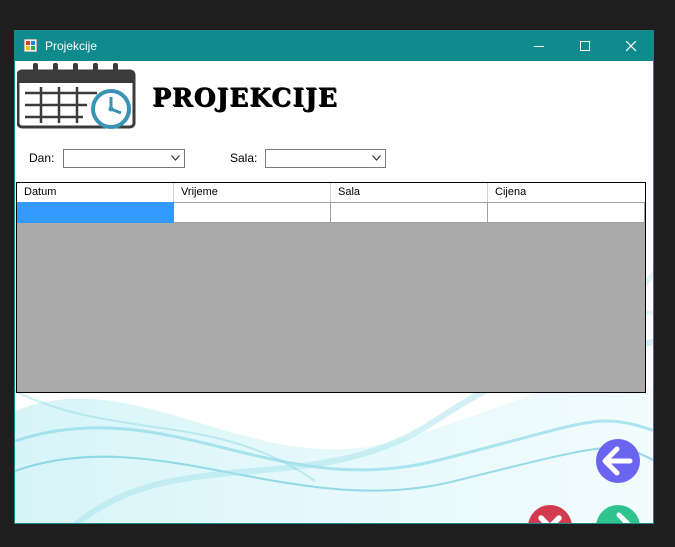 The width and height of the screenshot is (675, 547). Describe the element at coordinates (550, 514) in the screenshot. I see `cancel-button` at that location.